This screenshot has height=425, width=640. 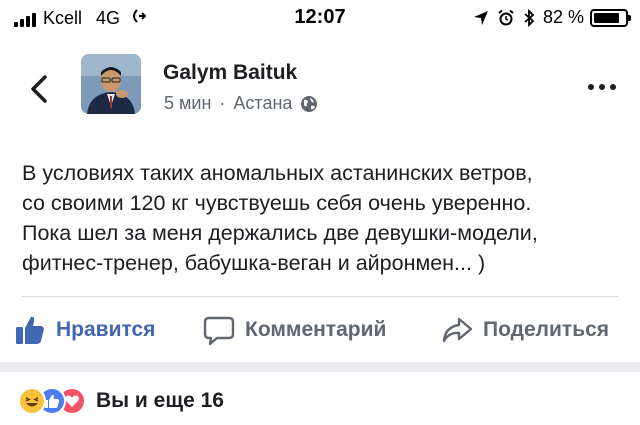 I want to click on like-button: Нравится, so click(x=84, y=330).